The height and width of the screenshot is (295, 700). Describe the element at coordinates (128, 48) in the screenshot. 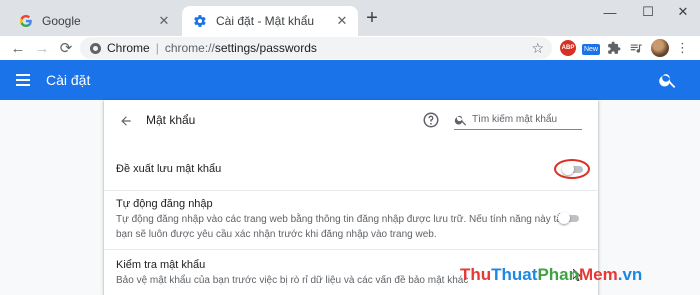

I see `origin-chip: Chrome` at that location.